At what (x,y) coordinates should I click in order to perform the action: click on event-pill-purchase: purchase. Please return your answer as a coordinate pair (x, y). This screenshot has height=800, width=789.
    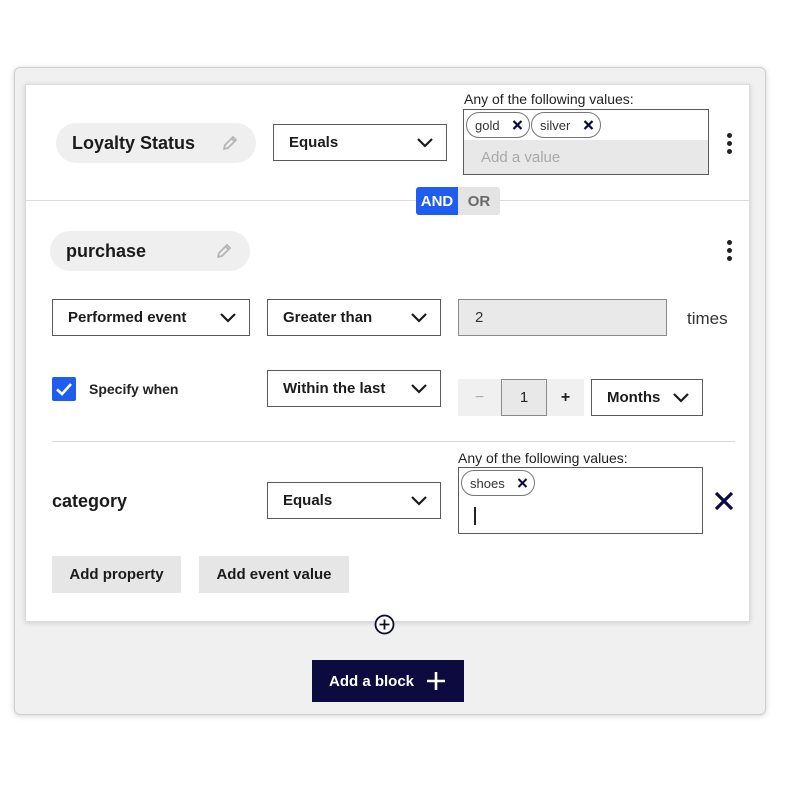
    Looking at the image, I should click on (150, 251).